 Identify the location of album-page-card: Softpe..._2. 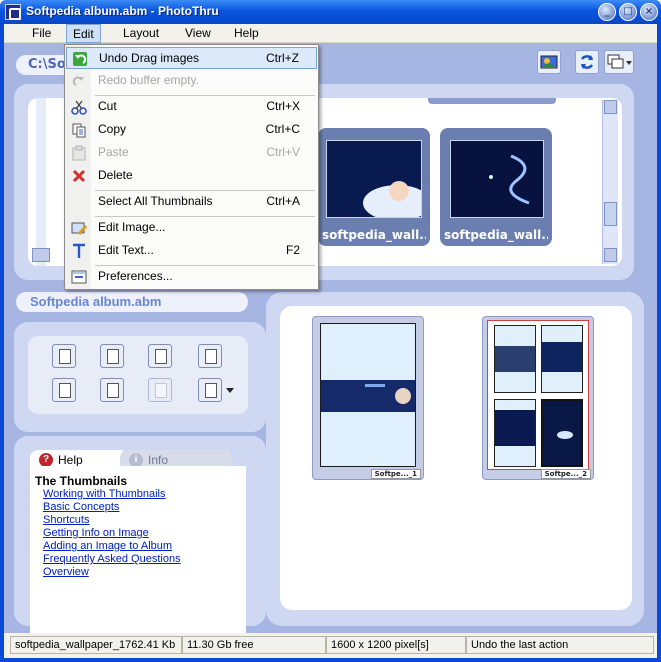
(538, 398).